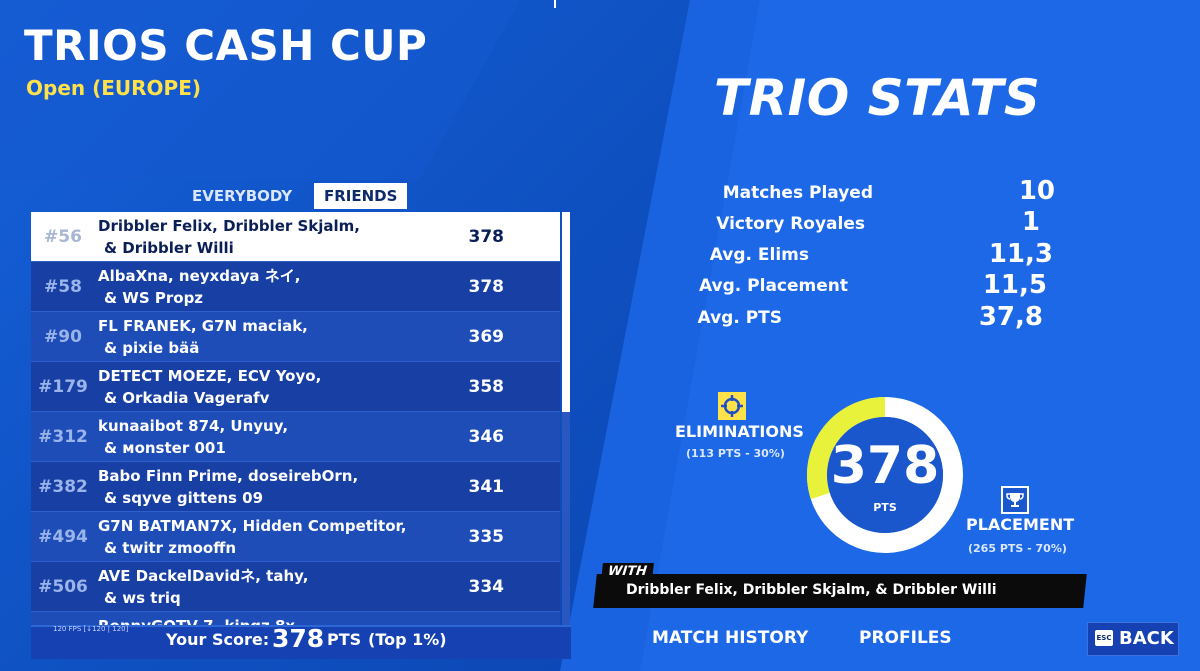 The width and height of the screenshot is (1200, 671). Describe the element at coordinates (63, 337) in the screenshot. I see `row-rank: #90` at that location.